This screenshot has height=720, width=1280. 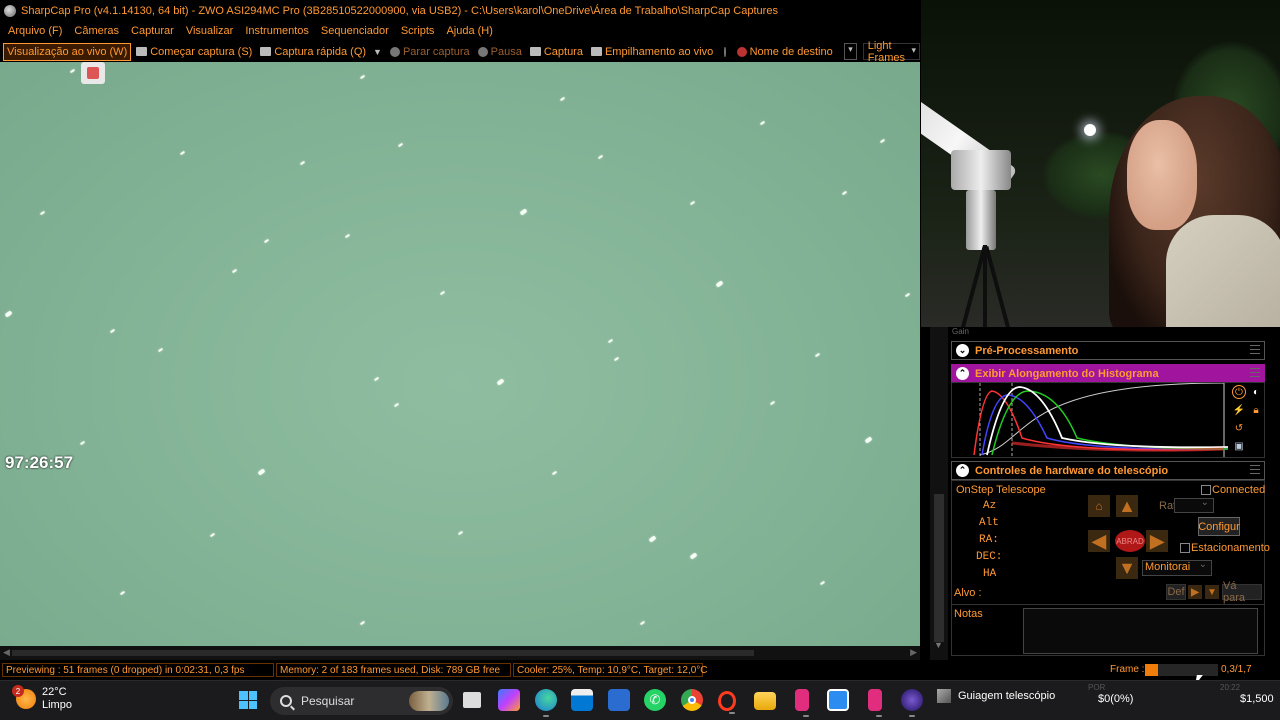 I want to click on task-view-icon, so click(x=472, y=700).